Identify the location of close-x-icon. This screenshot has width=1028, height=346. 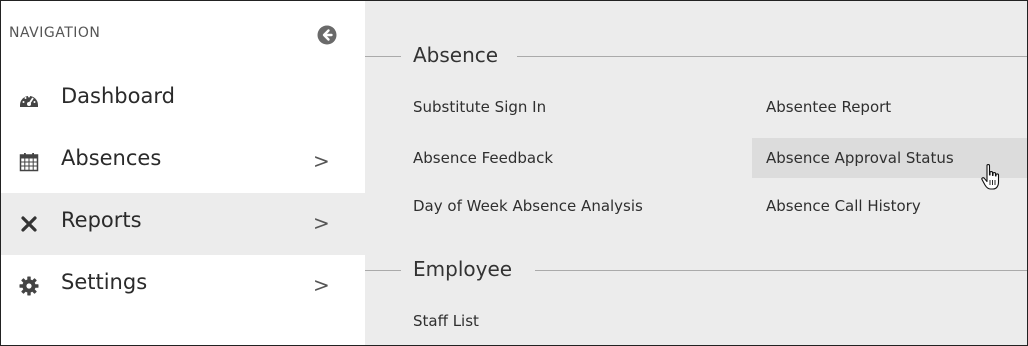
(29, 224).